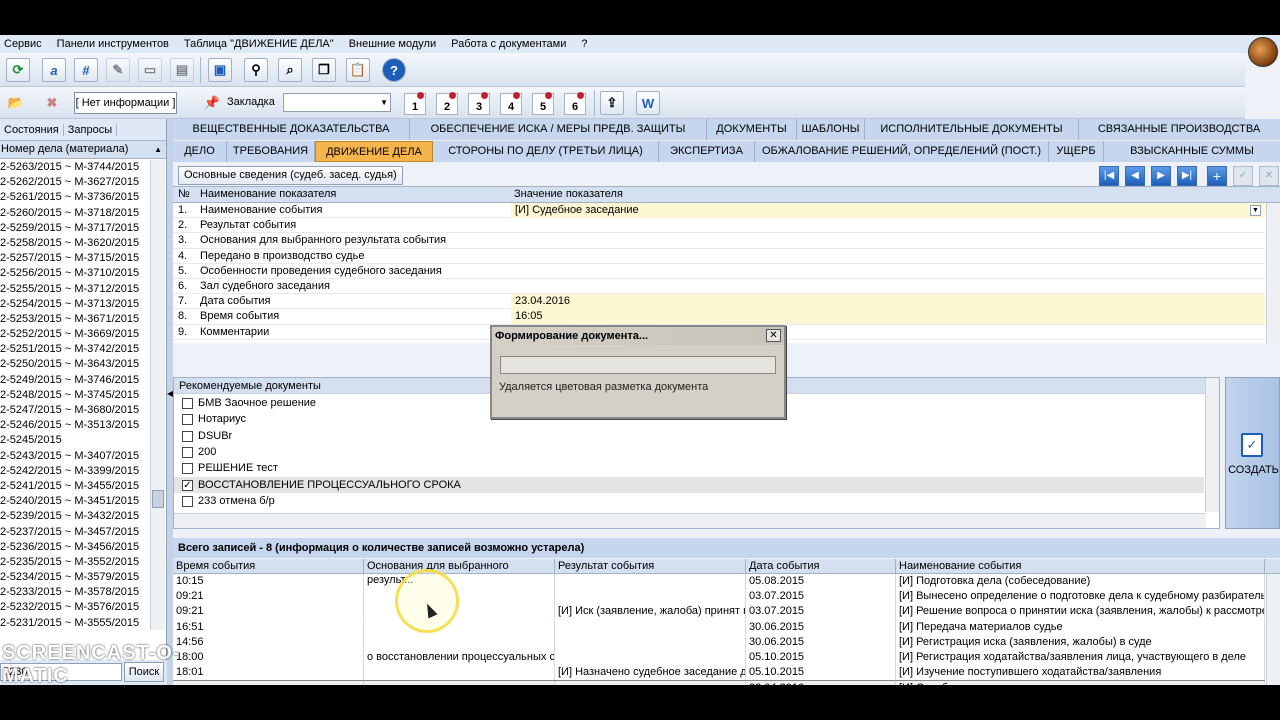  I want to click on grid-row: 4. Передано в производство судье, so click(719, 256).